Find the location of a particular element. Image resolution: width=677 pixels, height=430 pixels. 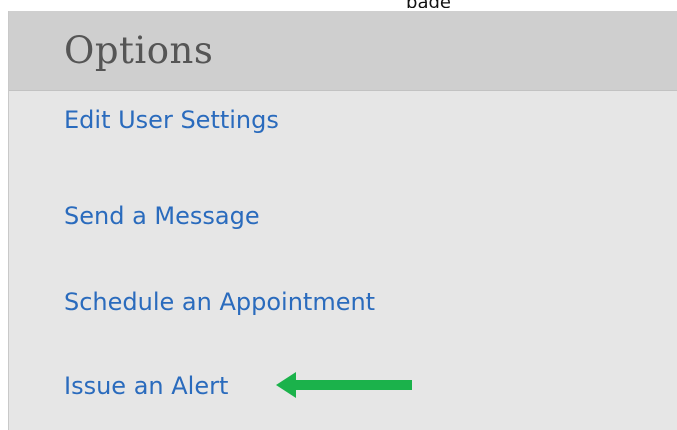

send-message-link: Send a Message is located at coordinates (162, 216).